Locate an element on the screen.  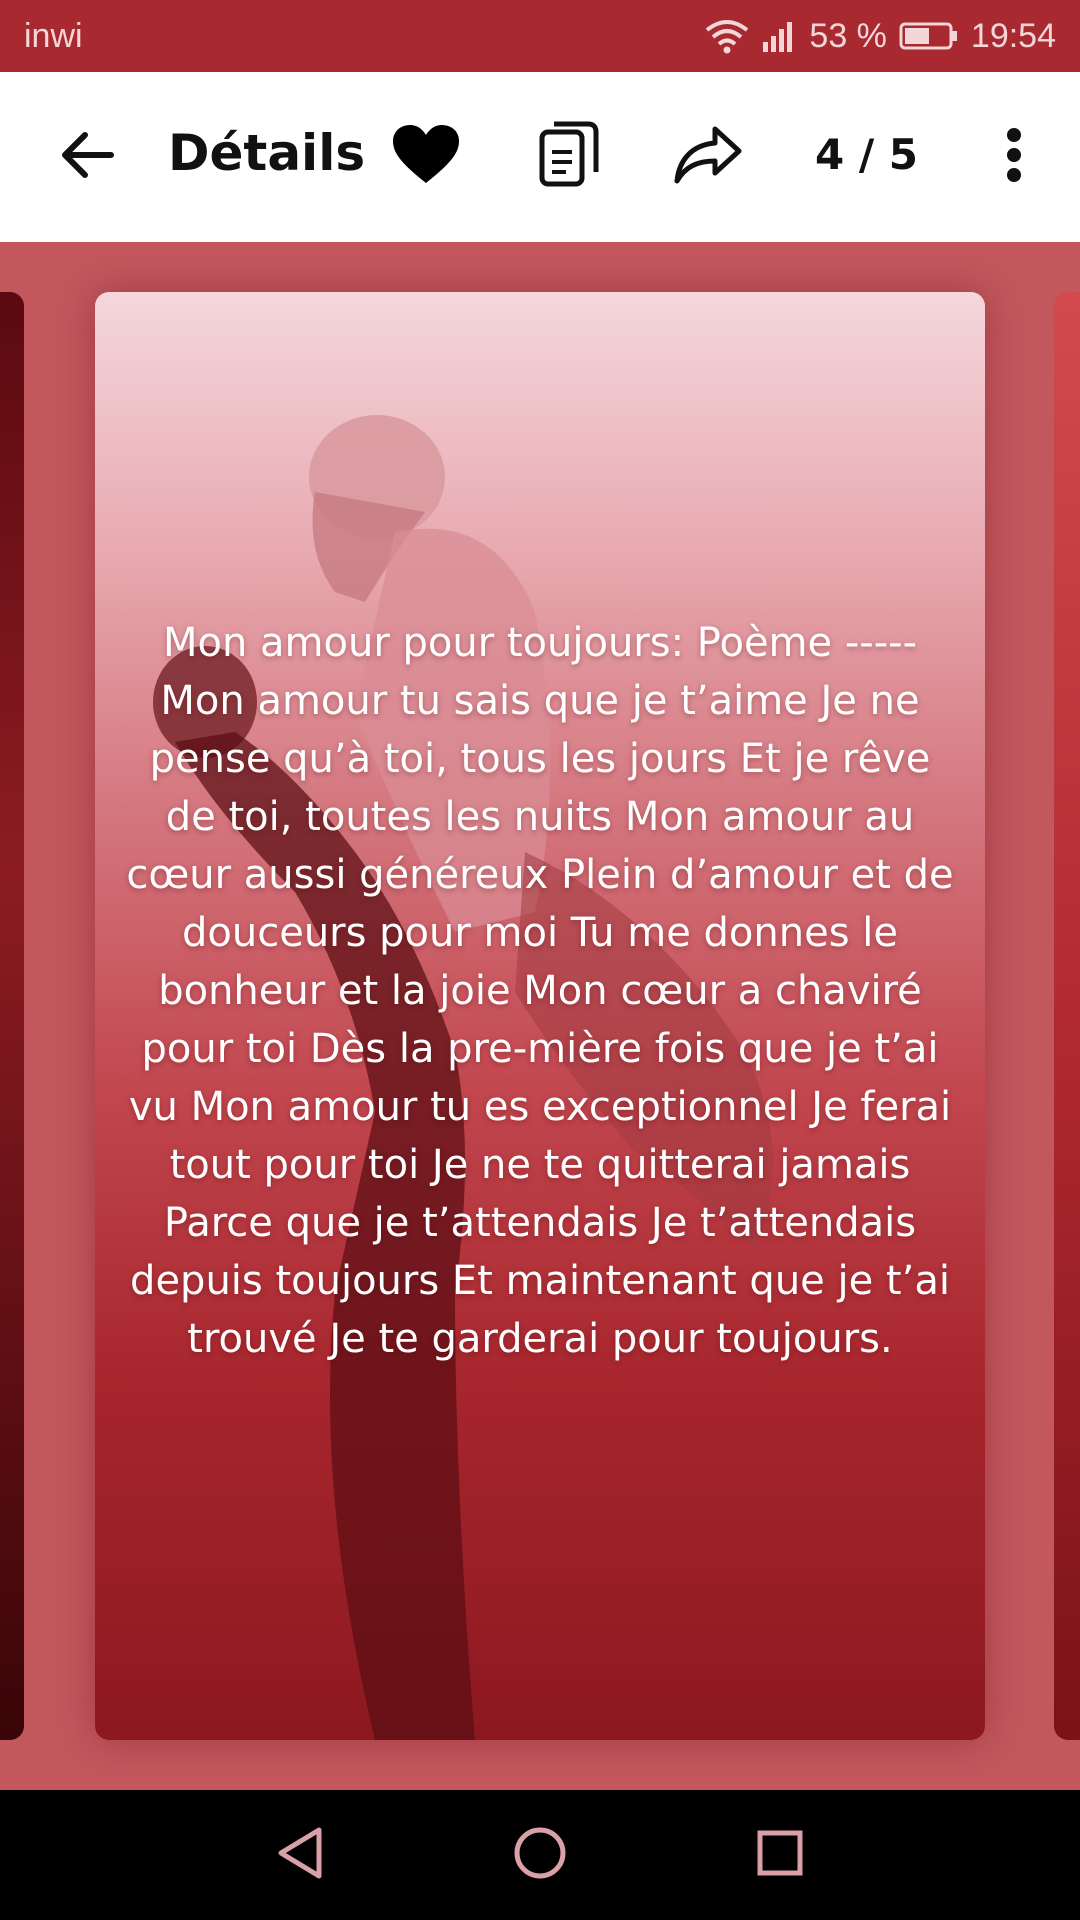
carrier-label: inwi is located at coordinates (53, 35).